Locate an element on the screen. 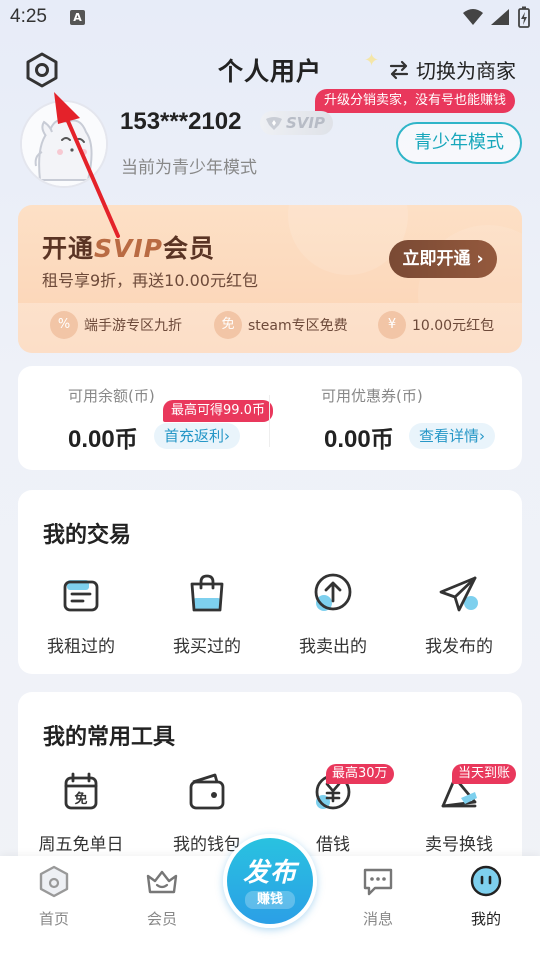  balance-promo-tag: 最高可得99.0币 is located at coordinates (218, 411).